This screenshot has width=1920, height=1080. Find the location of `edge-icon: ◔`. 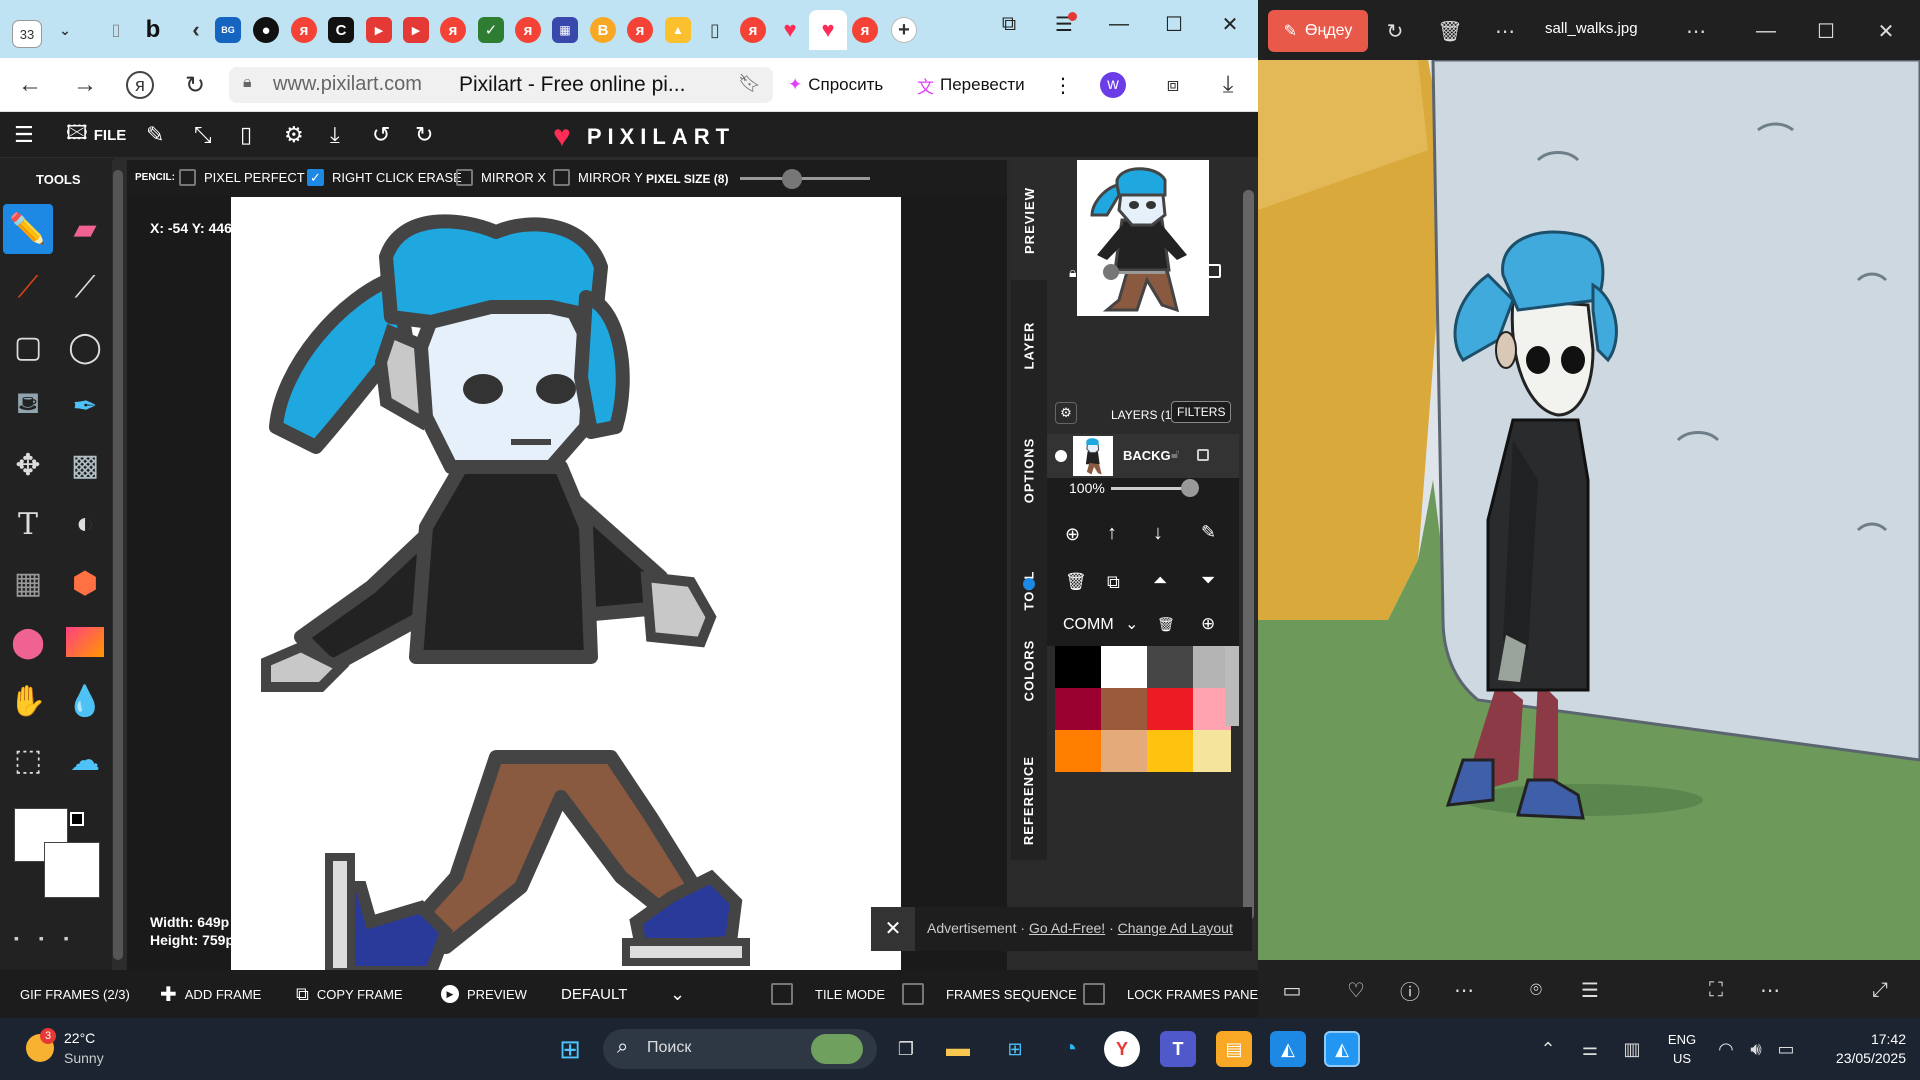

edge-icon: ◔ is located at coordinates (1070, 1049).